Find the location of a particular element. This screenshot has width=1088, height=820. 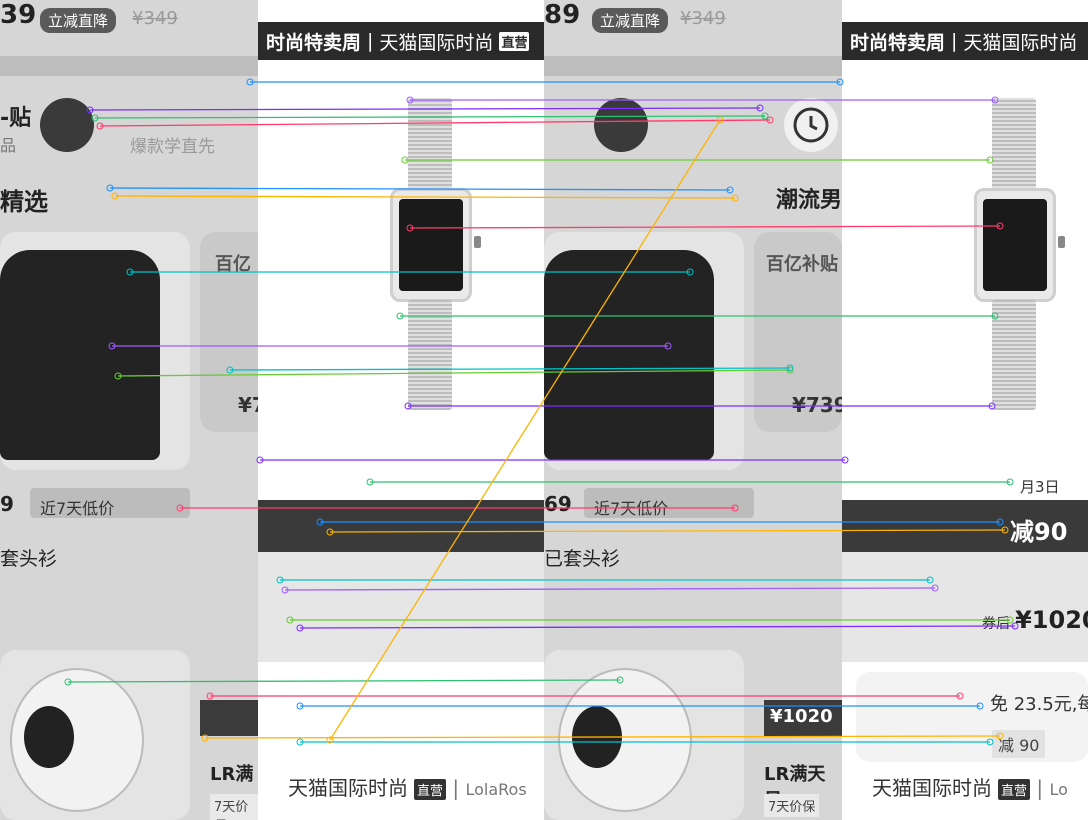

brand-line: 天猫国际时尚 直营 | Lo is located at coordinates (970, 786).